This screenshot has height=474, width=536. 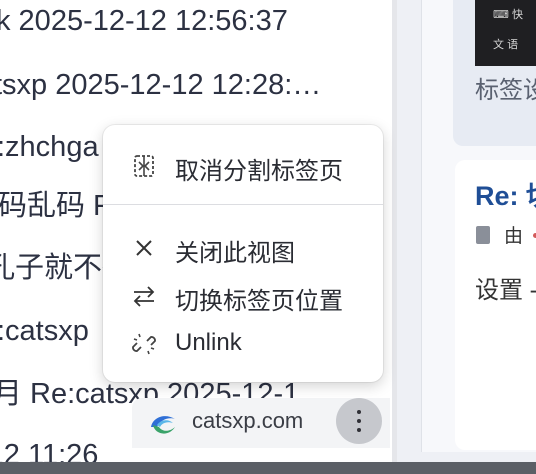 I want to click on menu-item-unlink: Unlink, so click(x=243, y=343).